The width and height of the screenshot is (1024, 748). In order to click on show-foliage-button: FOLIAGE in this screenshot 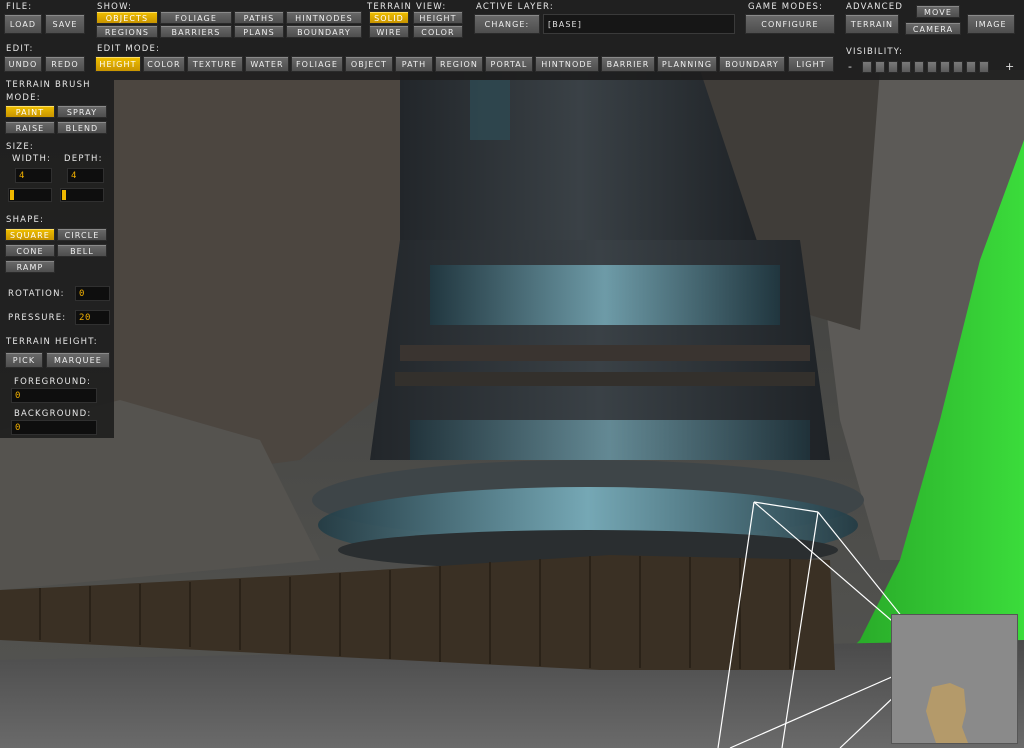, I will do `click(196, 17)`.